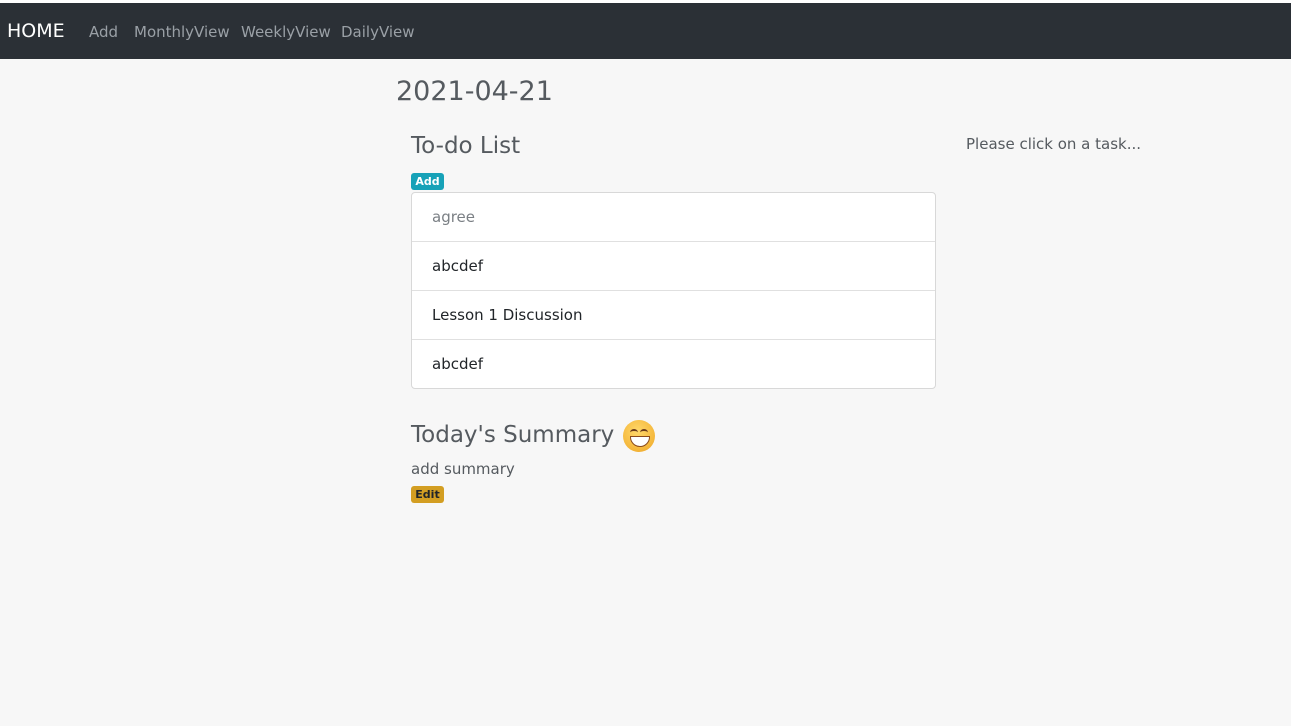 The image size is (1291, 726). I want to click on todo-item-agree: agree, so click(673, 217).